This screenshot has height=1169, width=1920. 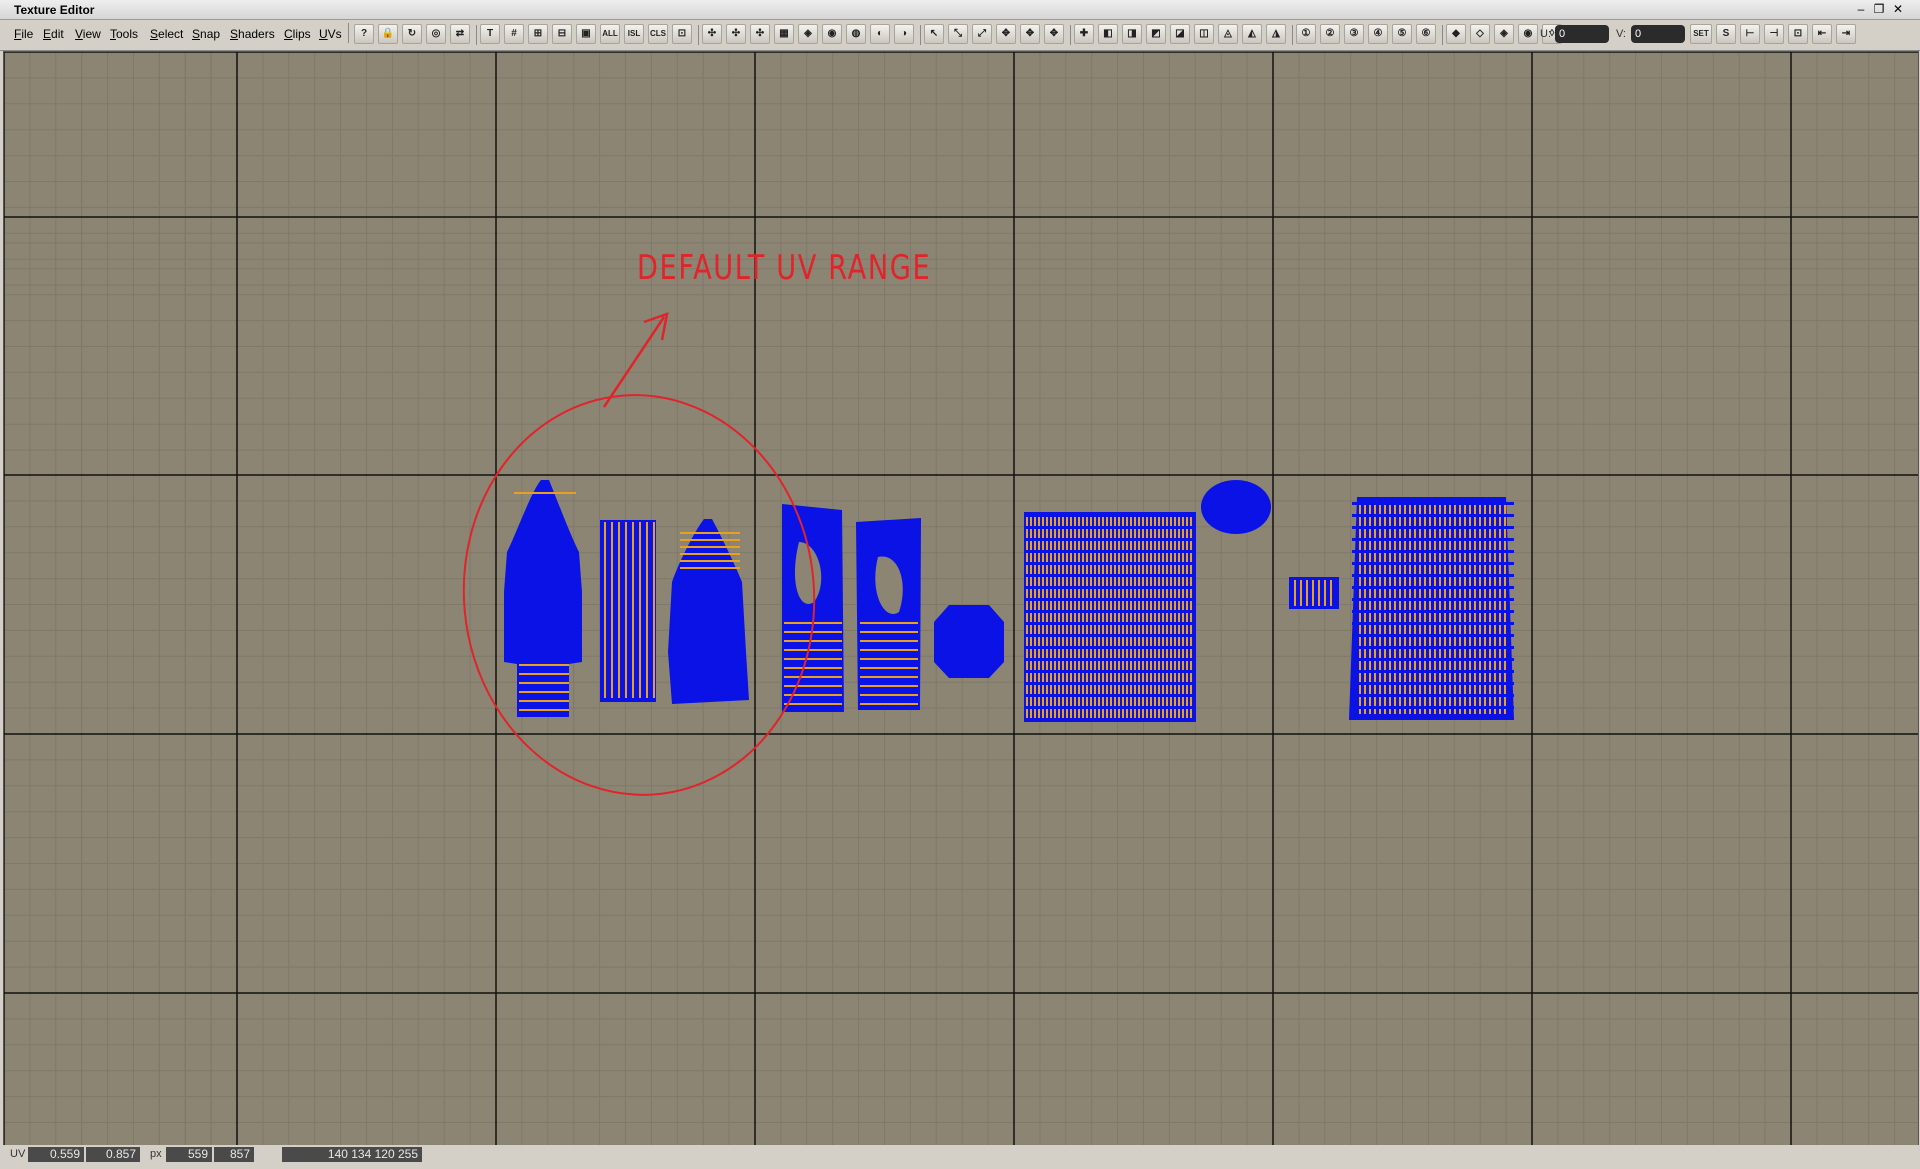 I want to click on toolbar-button-28: ✥, so click(x=1030, y=34).